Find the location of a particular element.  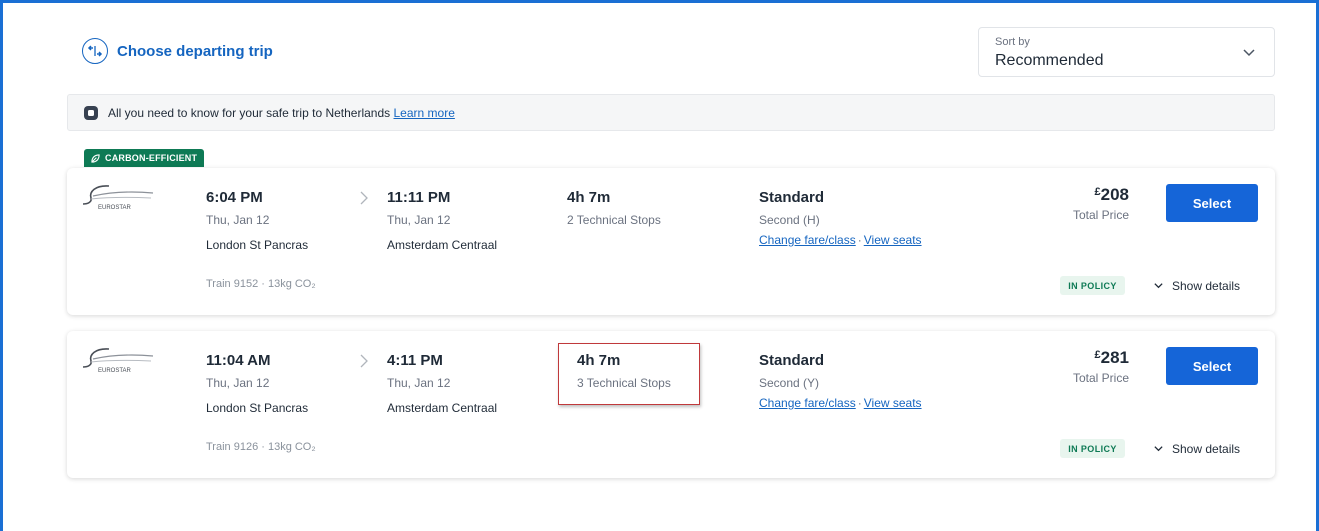

page-title: Choose departing trip is located at coordinates (195, 51).